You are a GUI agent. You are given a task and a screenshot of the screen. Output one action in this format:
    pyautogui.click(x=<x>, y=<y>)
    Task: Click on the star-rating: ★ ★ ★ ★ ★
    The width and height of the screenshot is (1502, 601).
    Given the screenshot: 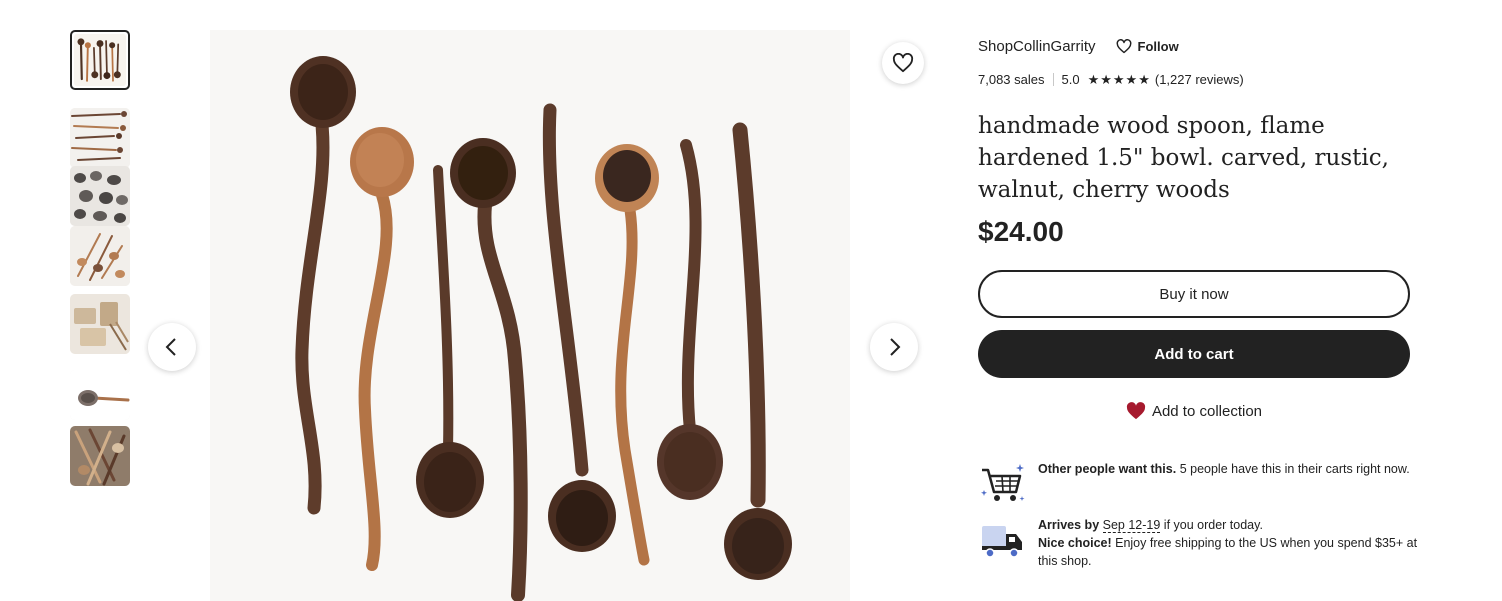 What is the action you would take?
    pyautogui.click(x=1119, y=79)
    